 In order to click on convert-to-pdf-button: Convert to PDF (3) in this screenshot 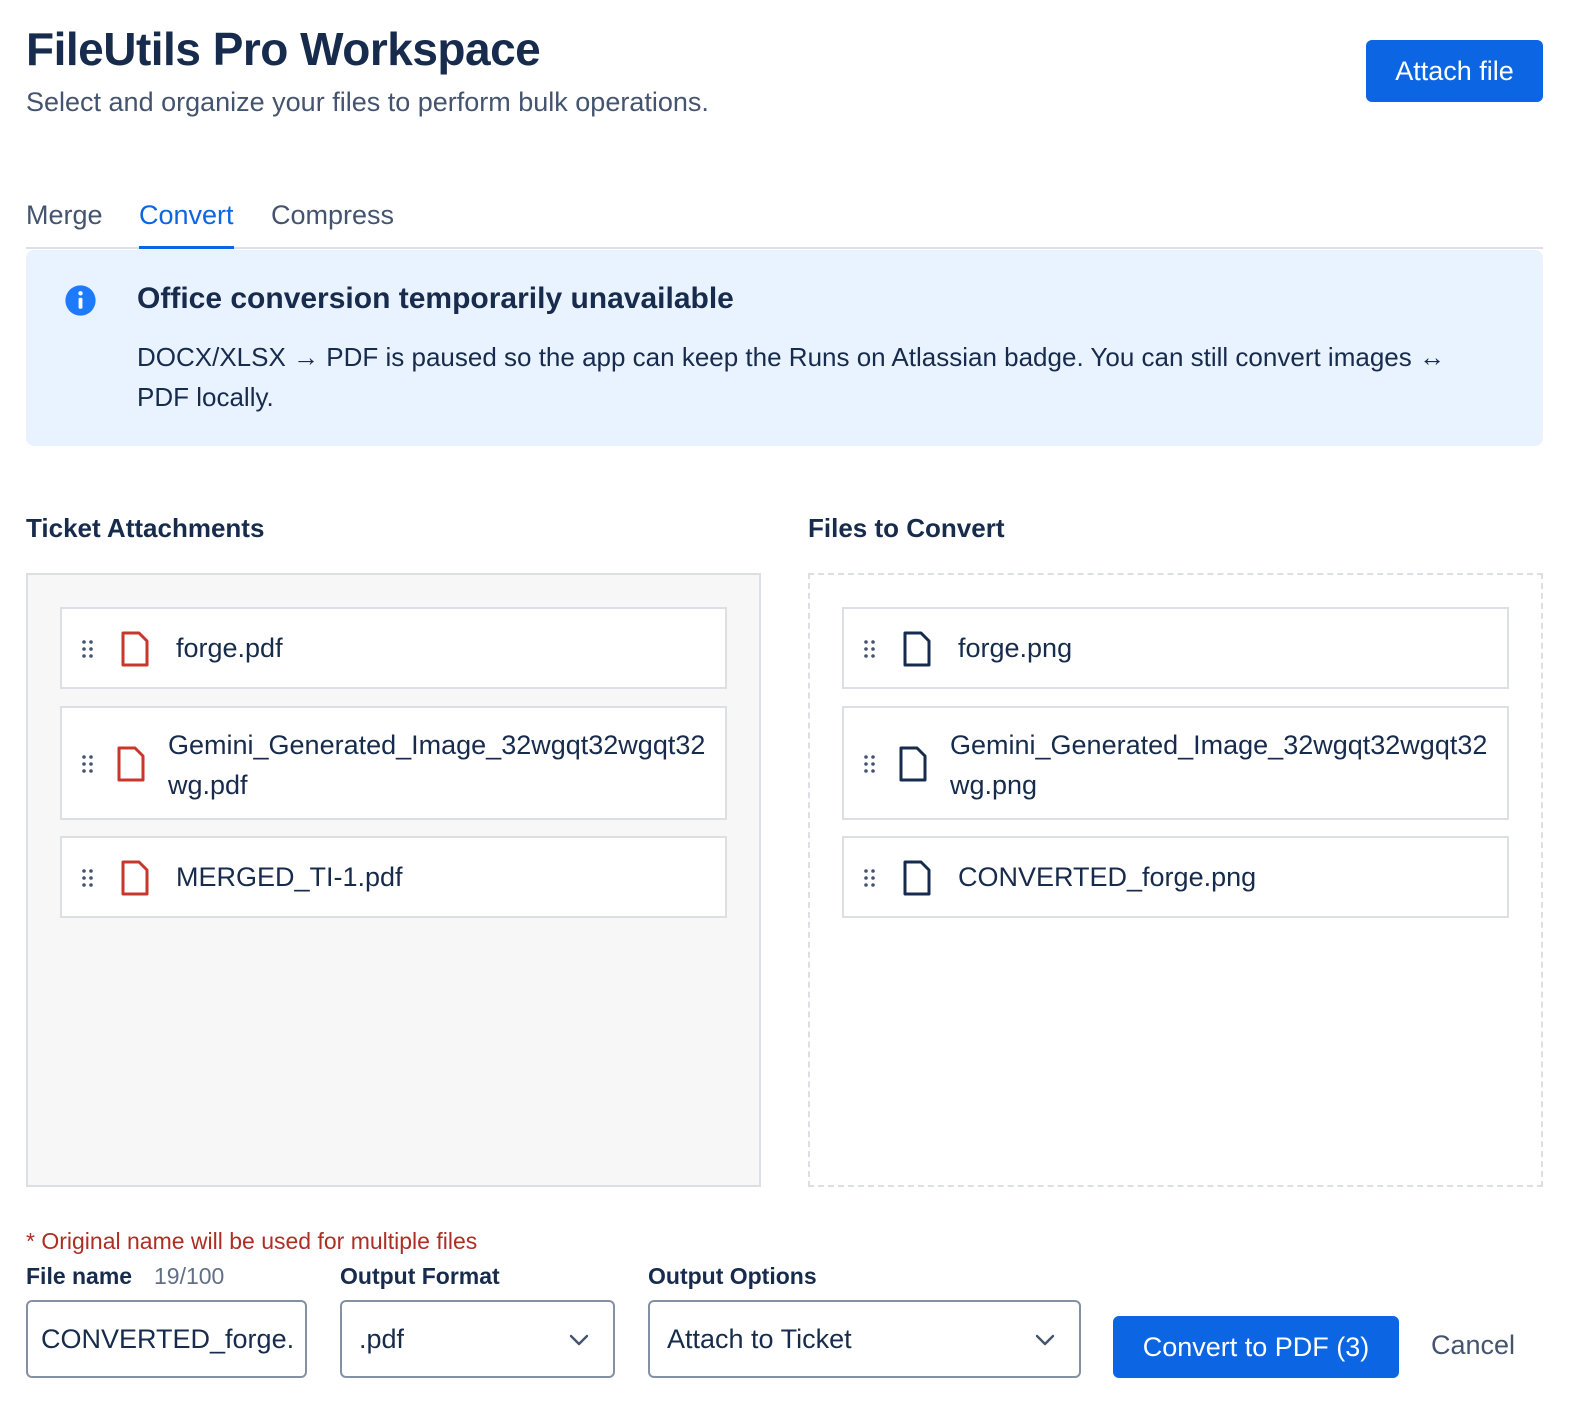, I will do `click(1256, 1347)`.